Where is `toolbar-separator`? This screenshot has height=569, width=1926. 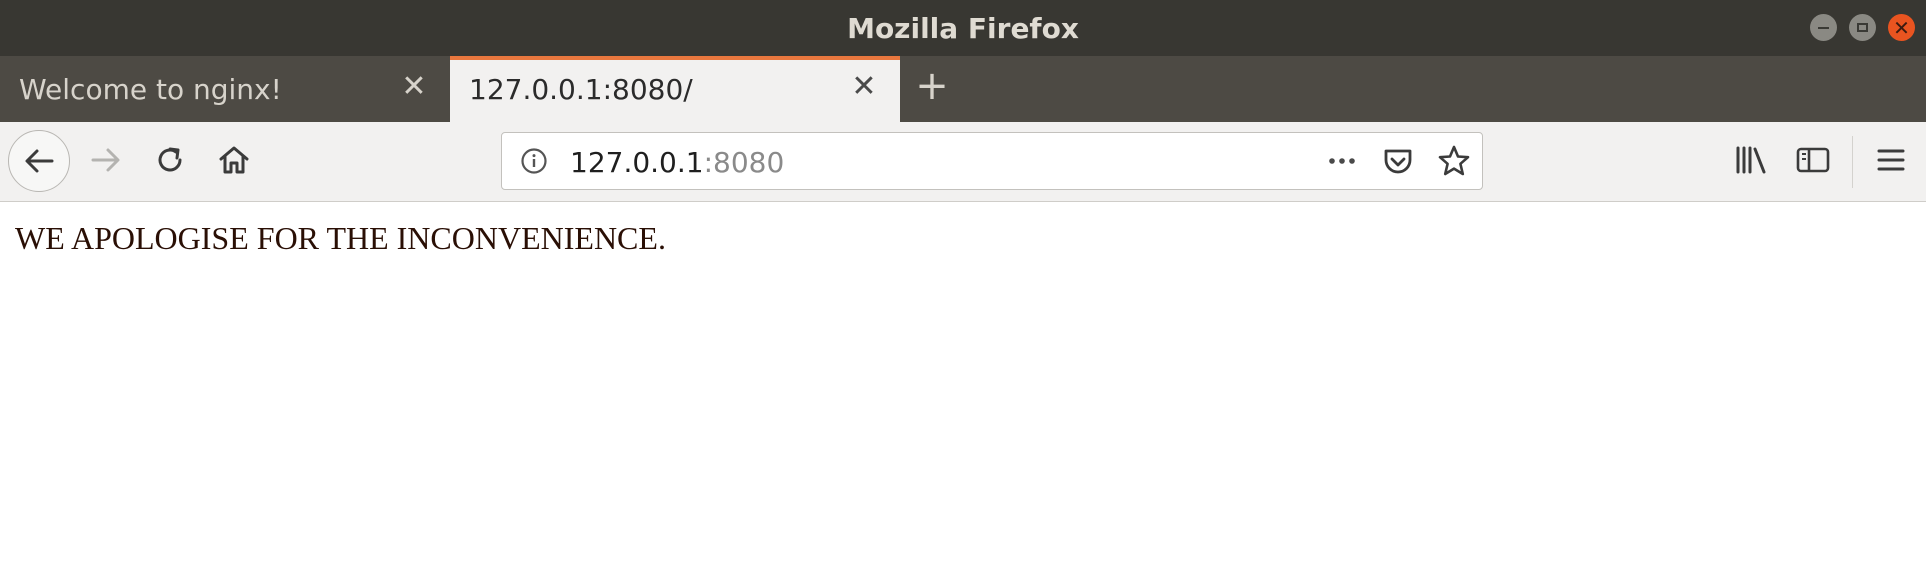
toolbar-separator is located at coordinates (1852, 162).